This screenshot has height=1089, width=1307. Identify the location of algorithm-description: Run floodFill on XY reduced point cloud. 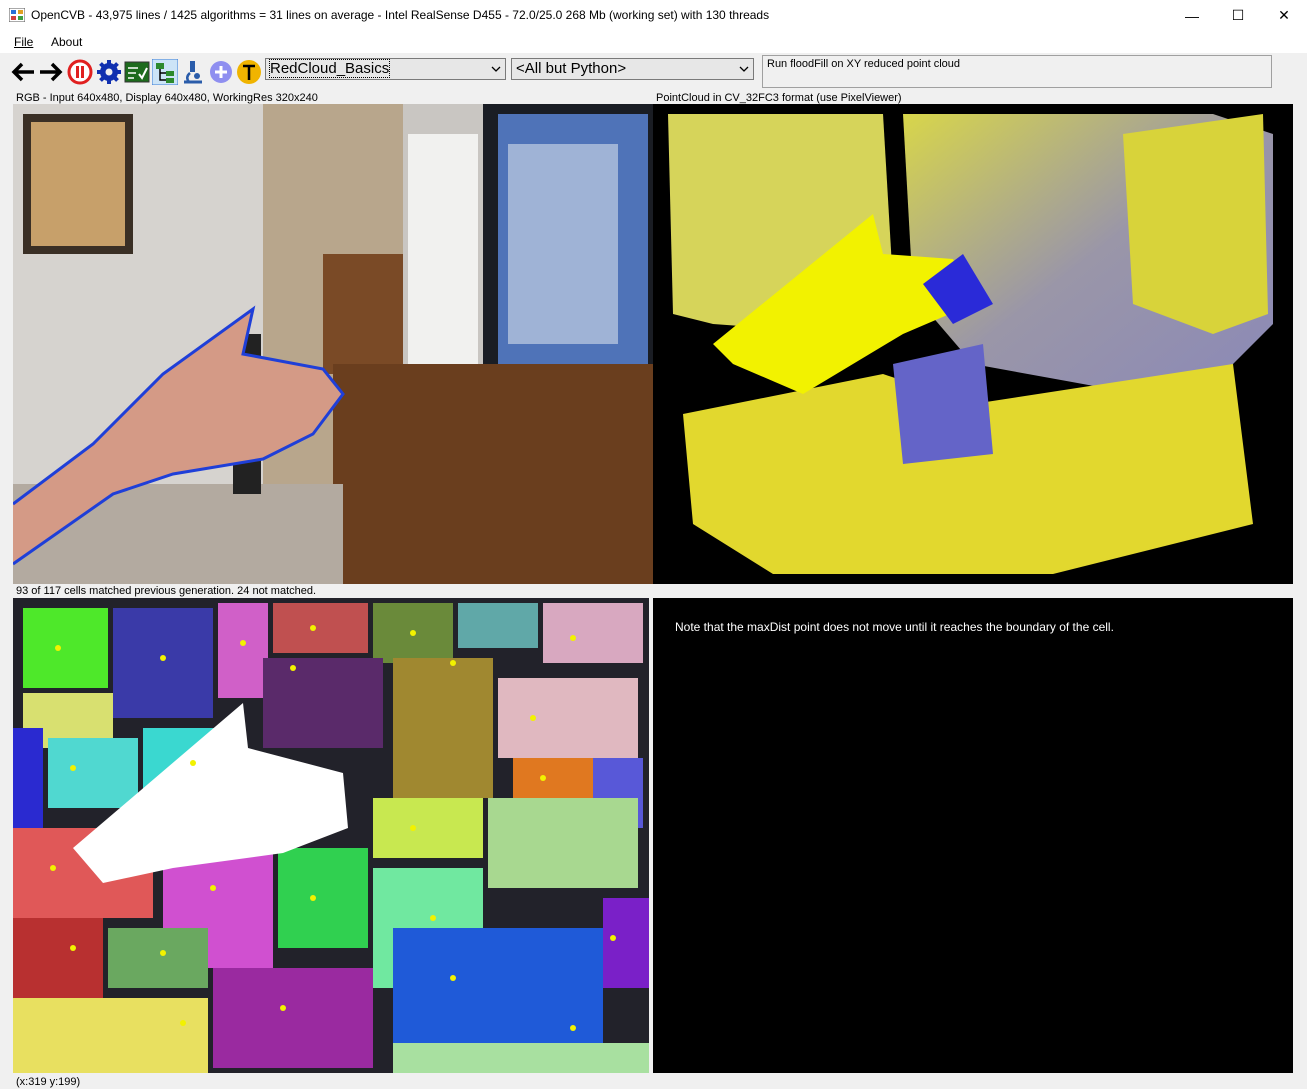
(1017, 71).